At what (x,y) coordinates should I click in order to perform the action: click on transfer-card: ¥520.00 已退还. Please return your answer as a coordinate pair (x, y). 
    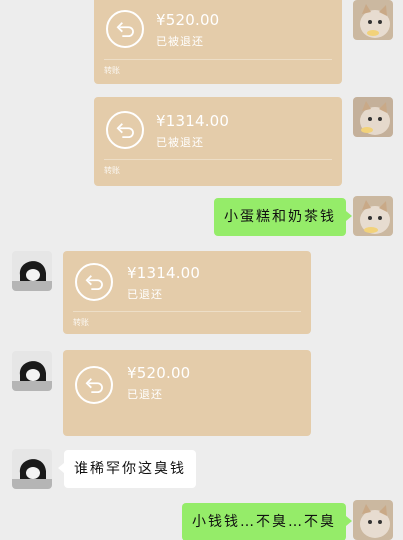
    Looking at the image, I should click on (187, 393).